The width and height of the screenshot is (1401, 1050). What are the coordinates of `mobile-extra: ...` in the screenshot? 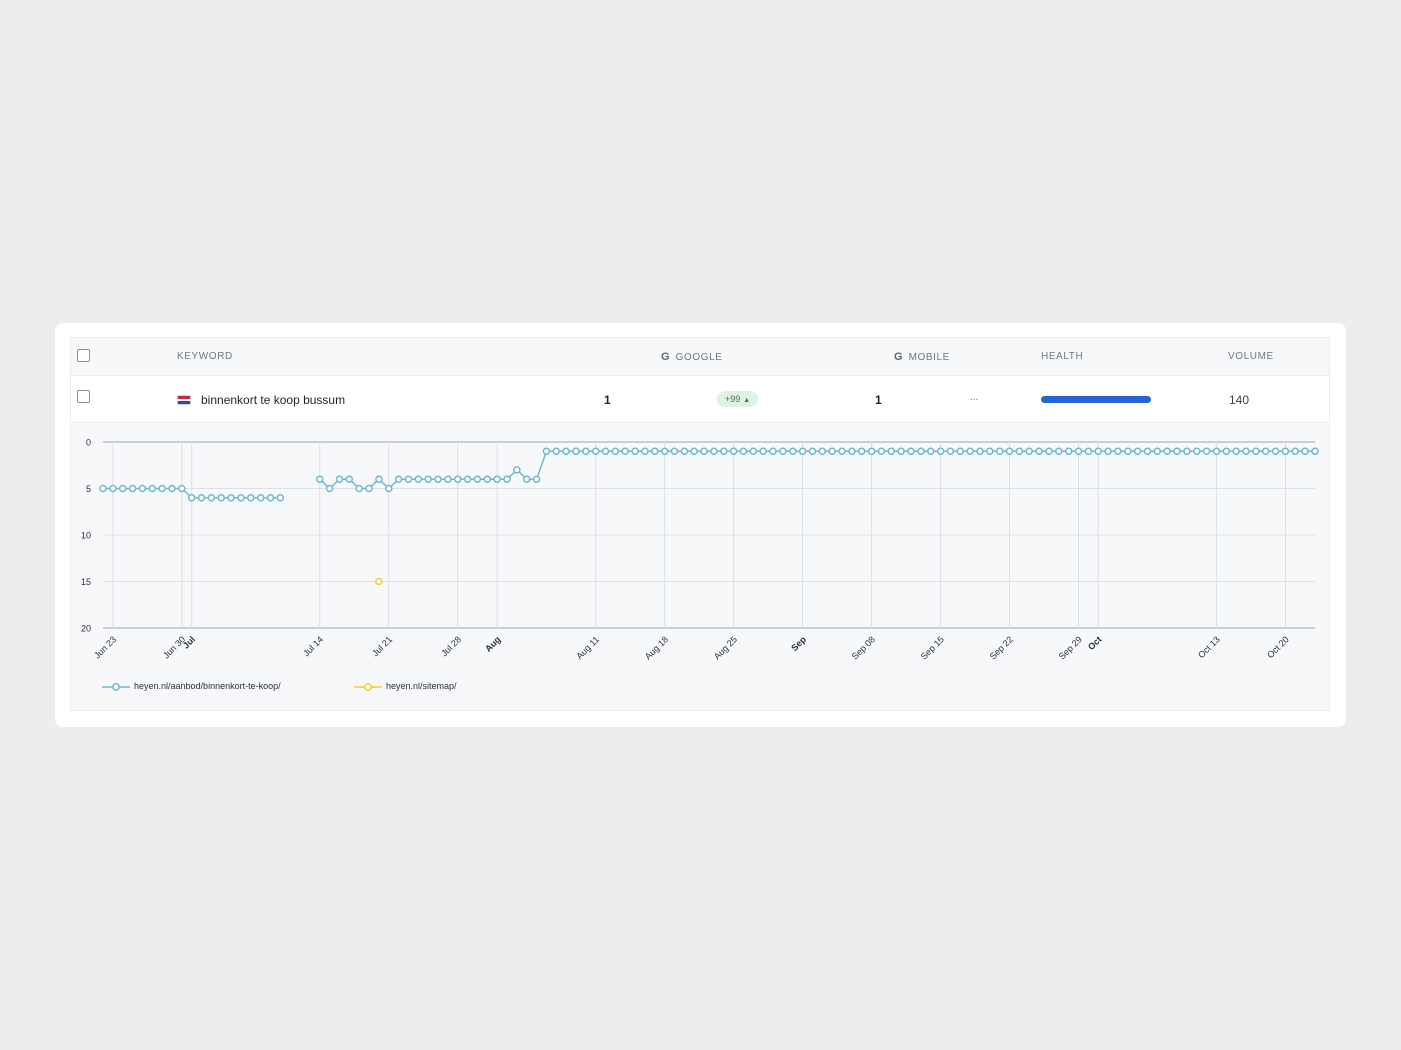 It's located at (974, 397).